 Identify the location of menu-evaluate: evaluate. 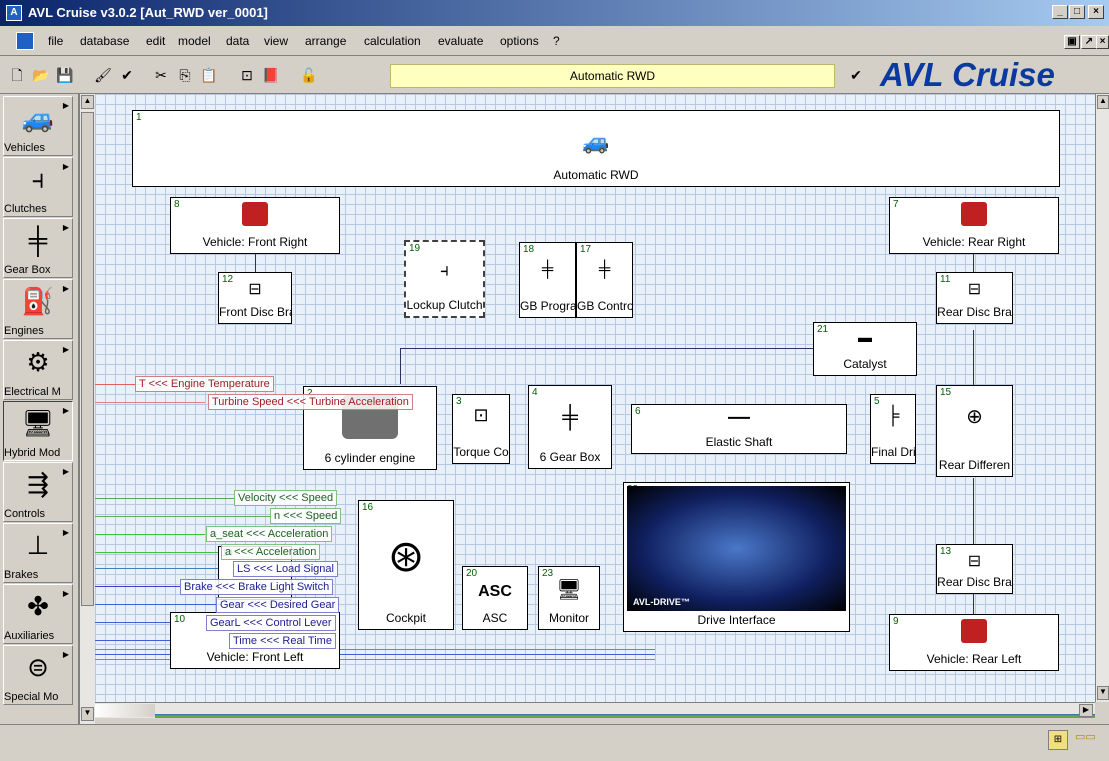
(460, 41).